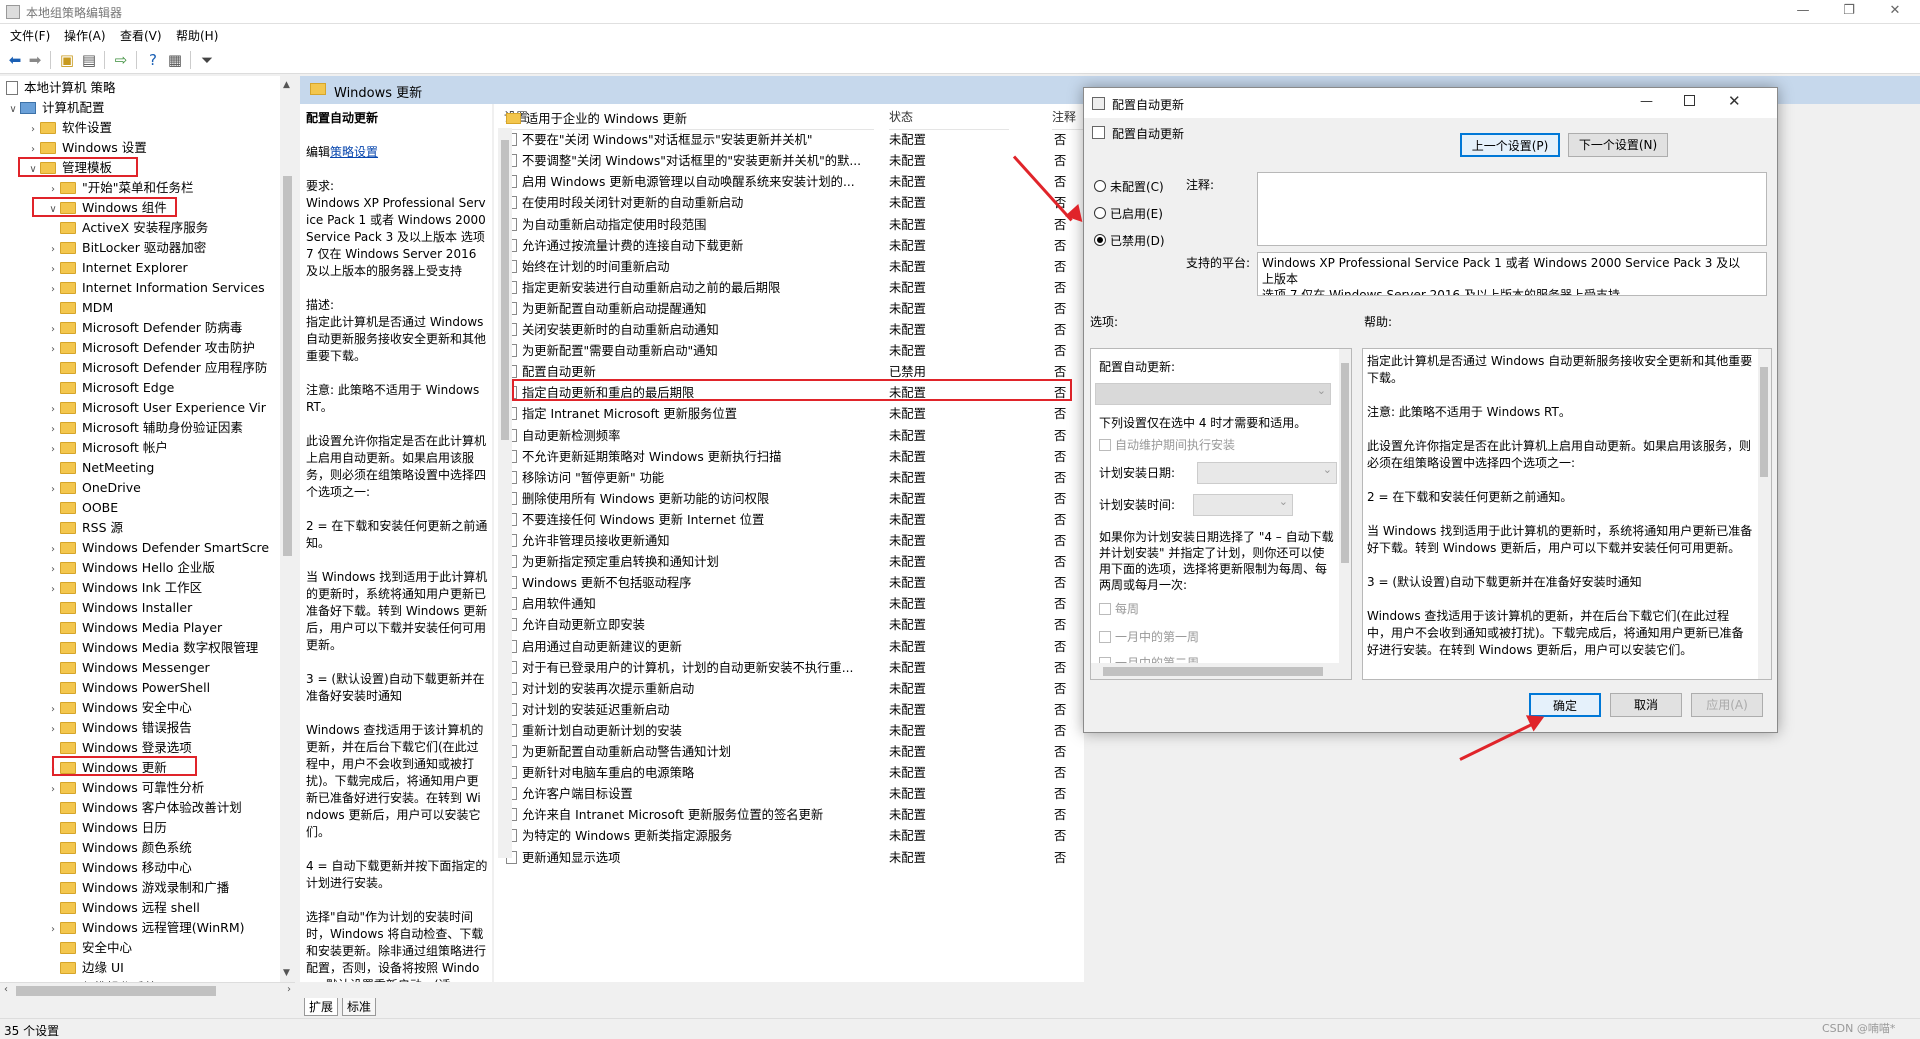  Describe the element at coordinates (82, 508) in the screenshot. I see `tree-item: OOBE` at that location.